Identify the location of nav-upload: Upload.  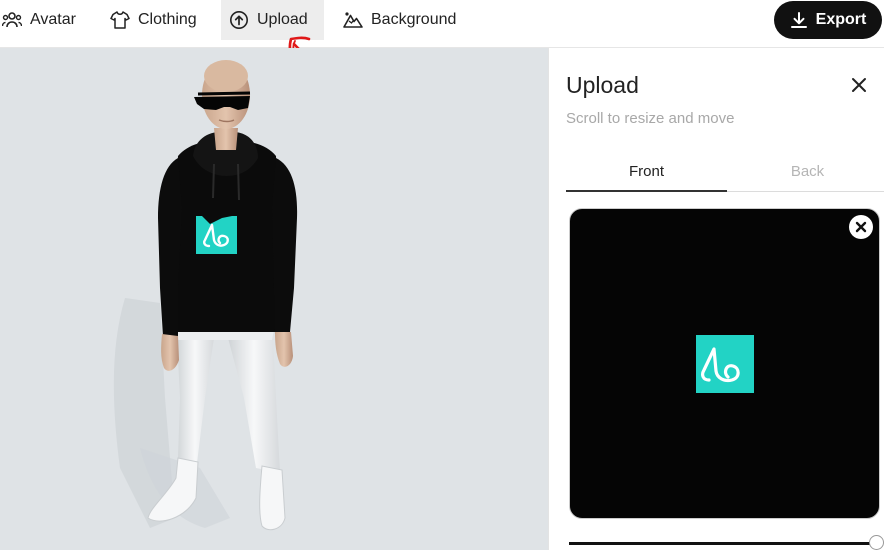
(272, 20).